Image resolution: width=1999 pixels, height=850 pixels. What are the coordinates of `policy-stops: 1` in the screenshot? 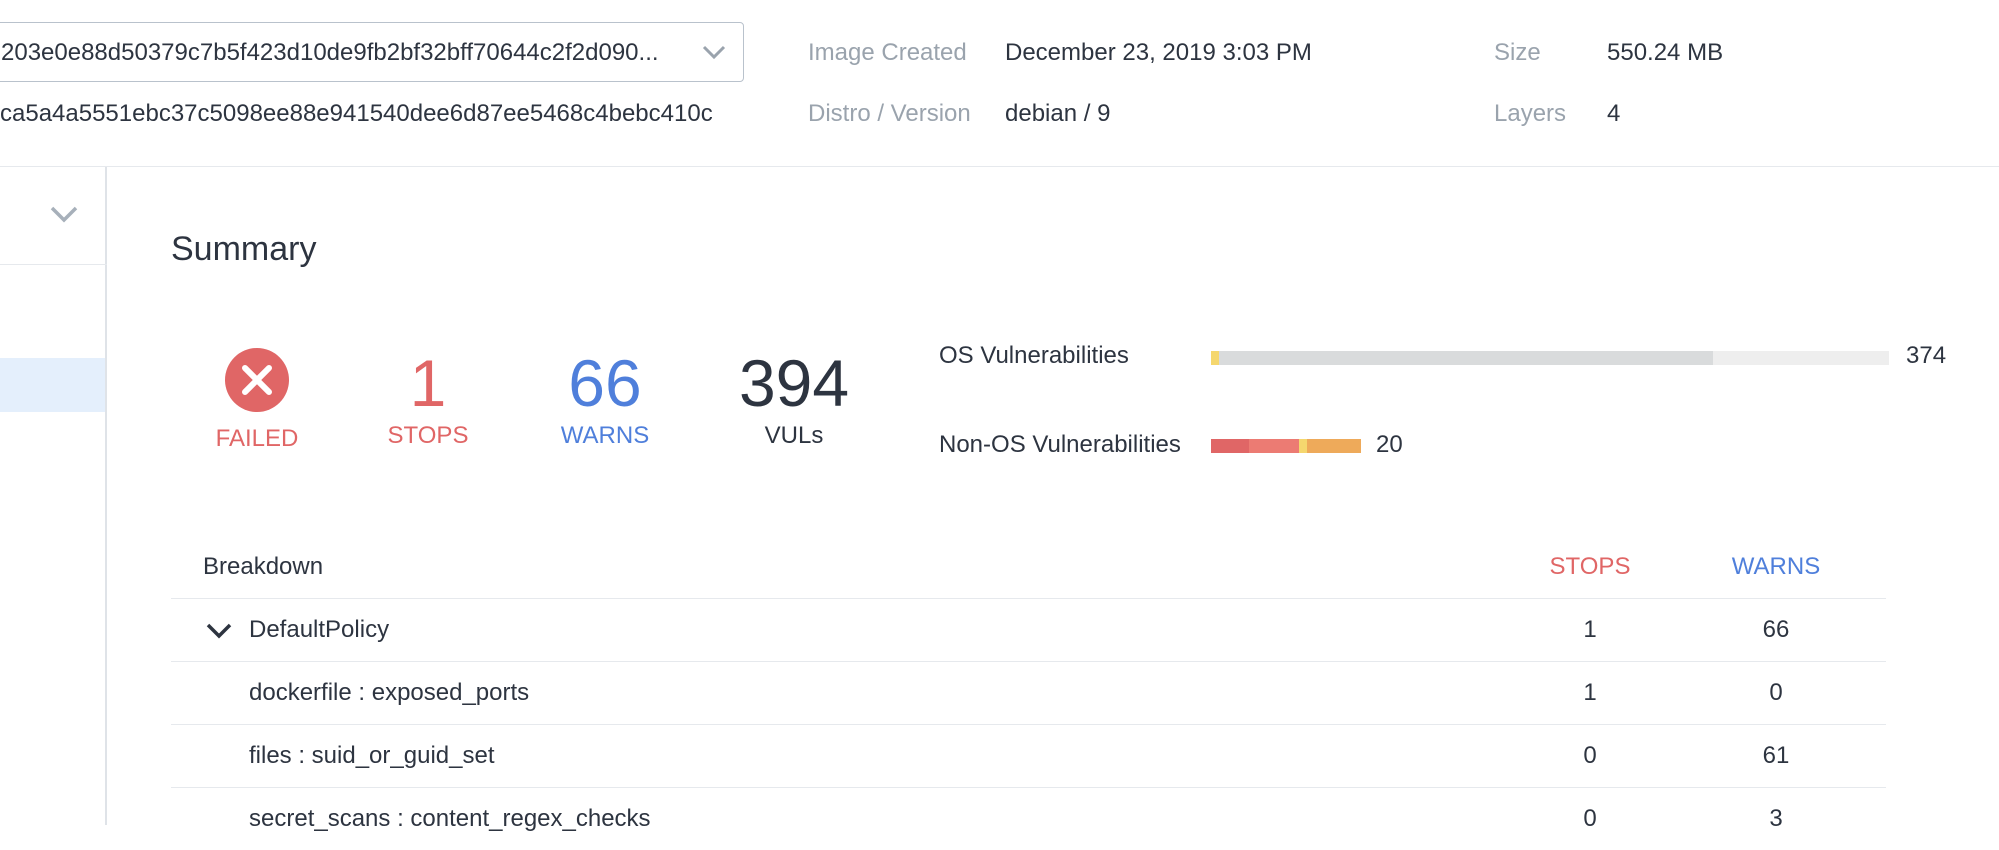 It's located at (1590, 629).